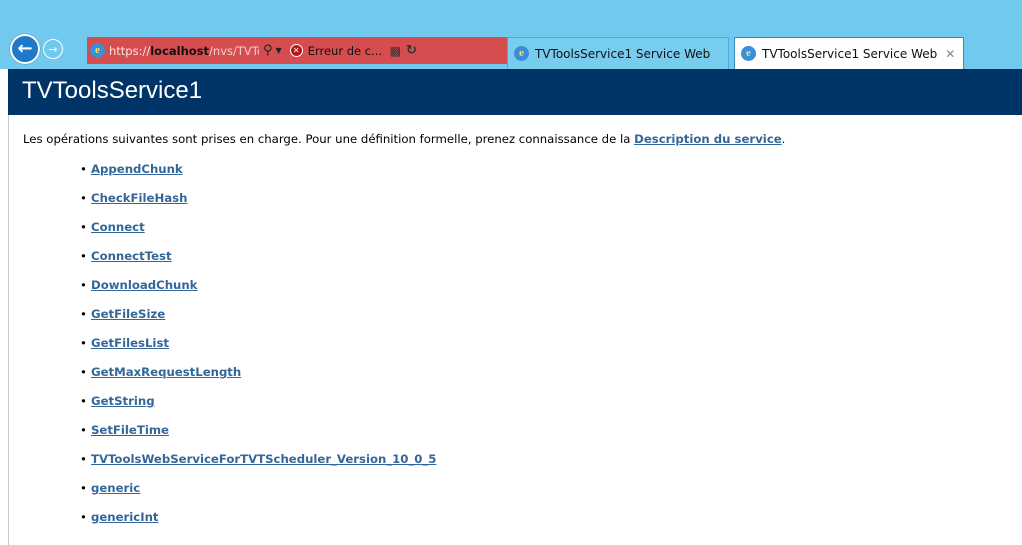  What do you see at coordinates (258, 263) in the screenshot?
I see `list-item: ConnectTest` at bounding box center [258, 263].